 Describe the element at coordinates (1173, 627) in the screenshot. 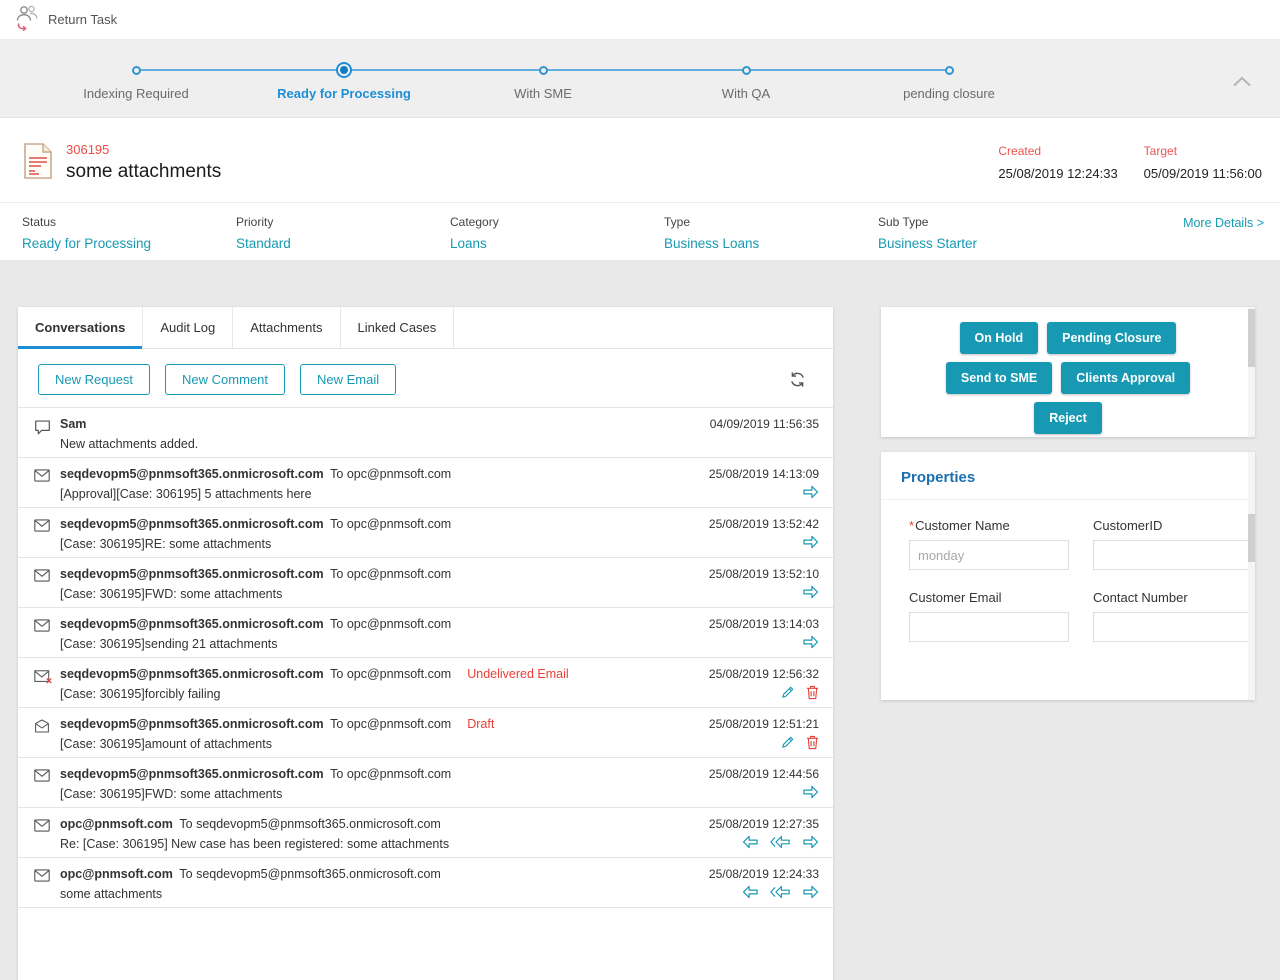

I see `contact-number-input` at that location.